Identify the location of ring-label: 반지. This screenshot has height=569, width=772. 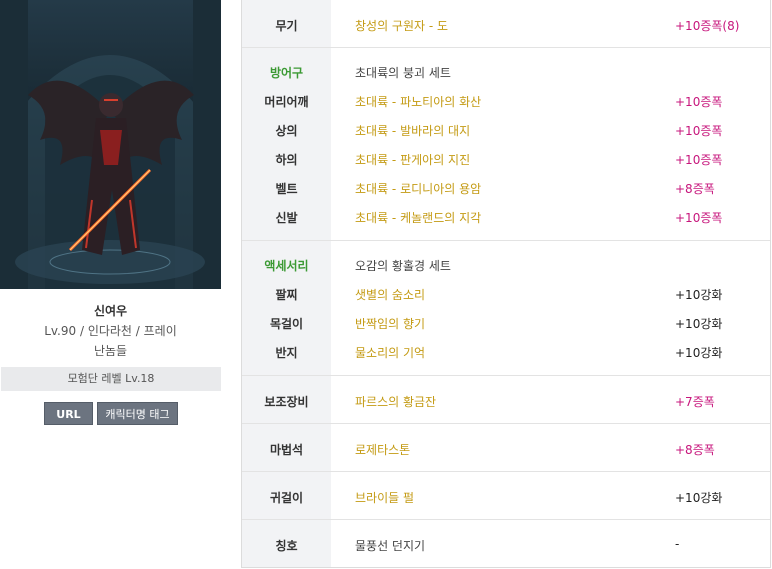
(286, 353).